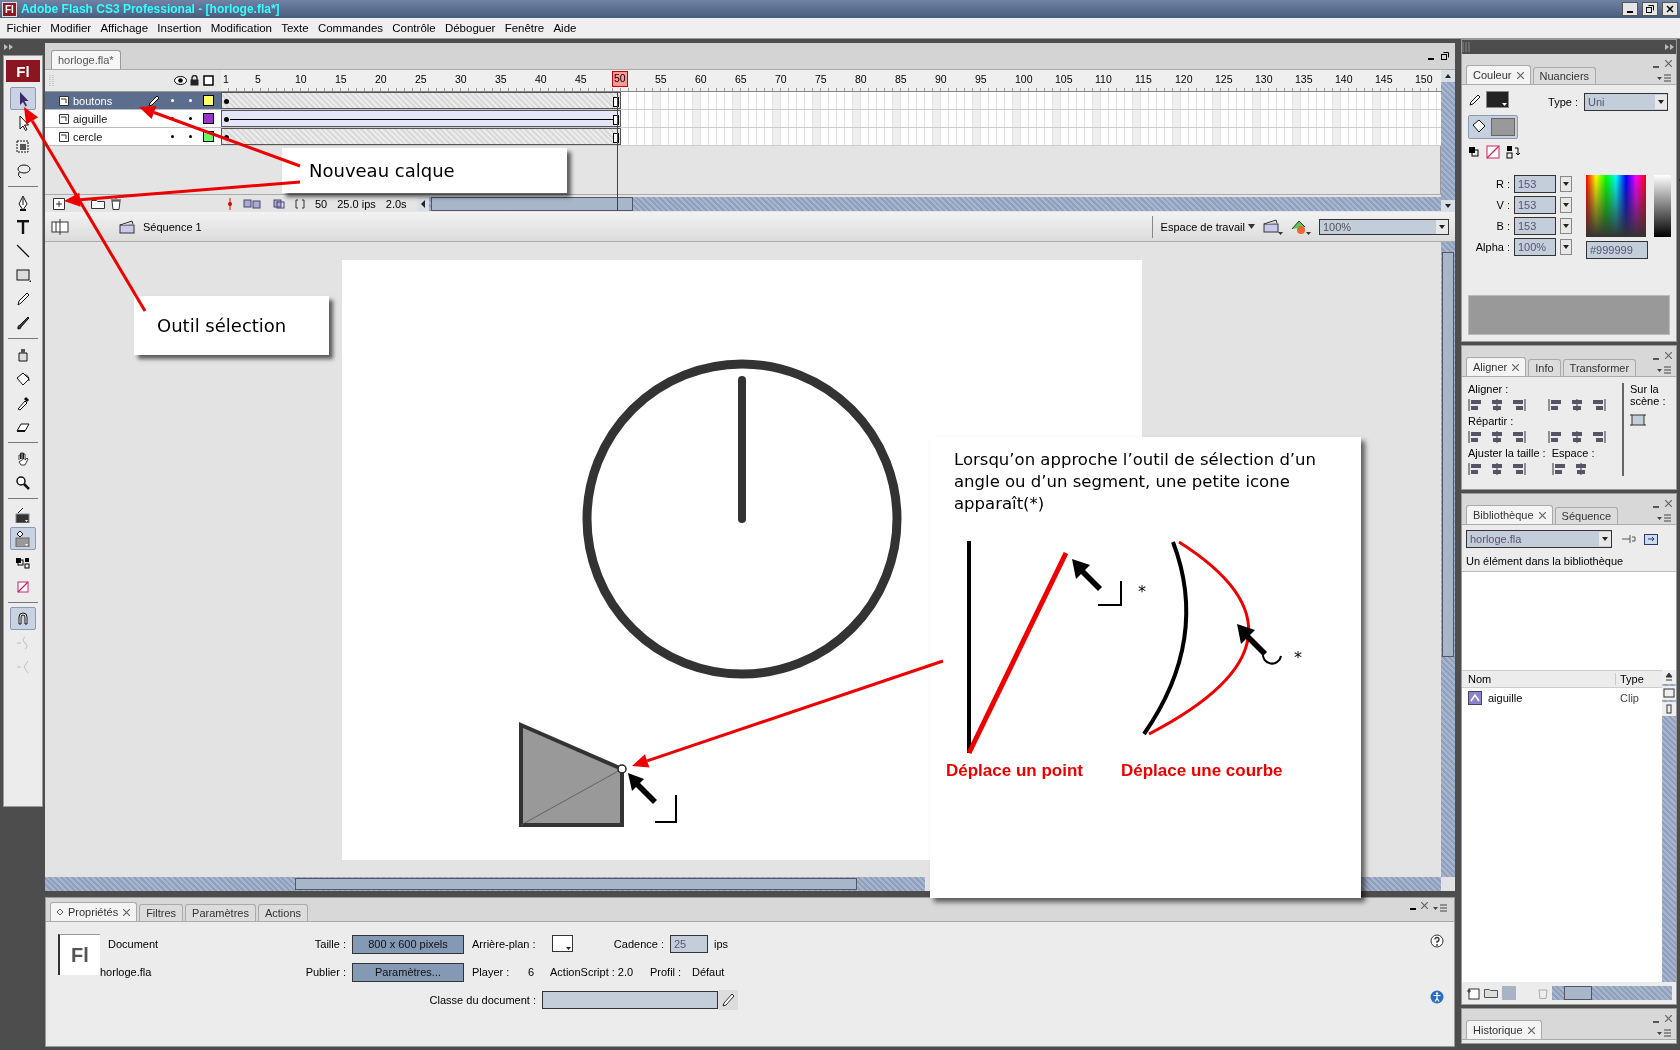  Describe the element at coordinates (1559, 469) in the screenshot. I see `space-icon` at that location.